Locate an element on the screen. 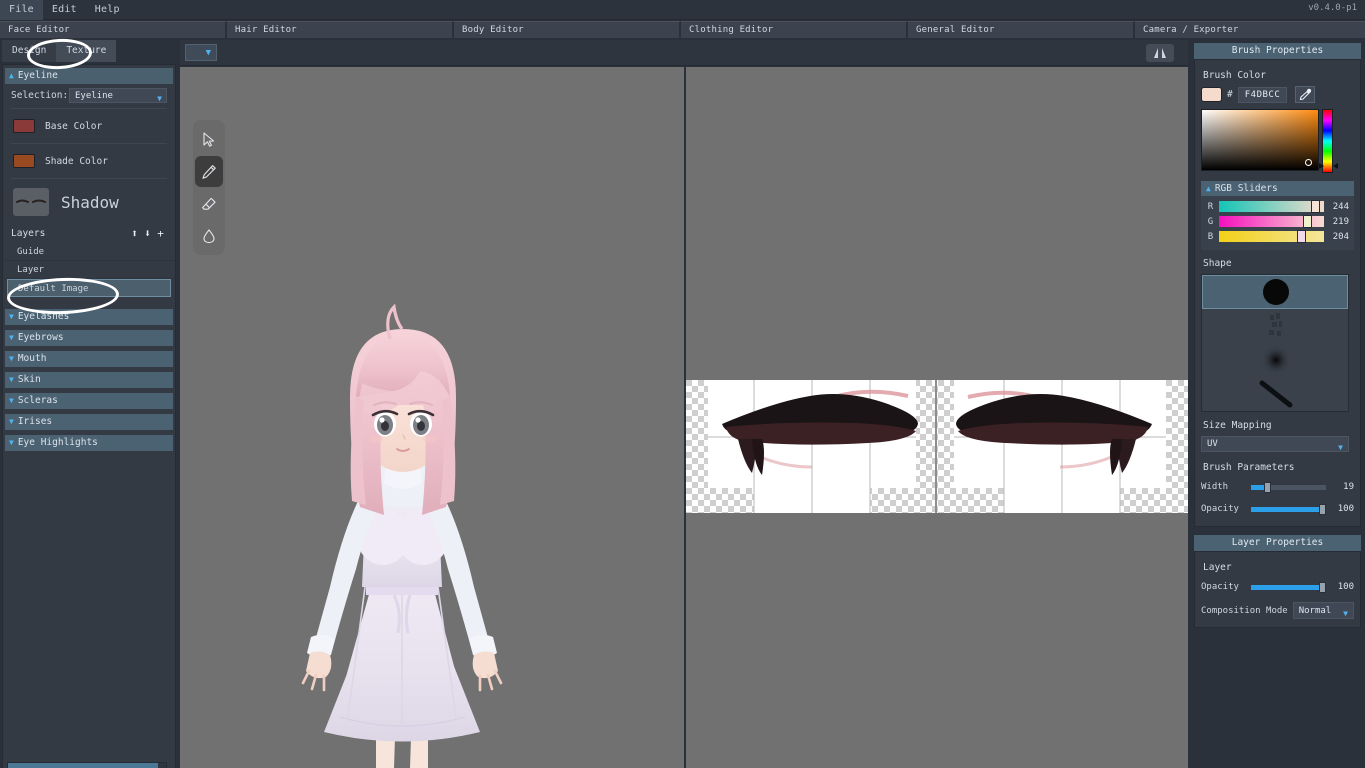 The height and width of the screenshot is (768, 1365). selection-row: Selection: Eyeline ▼ is located at coordinates (89, 95).